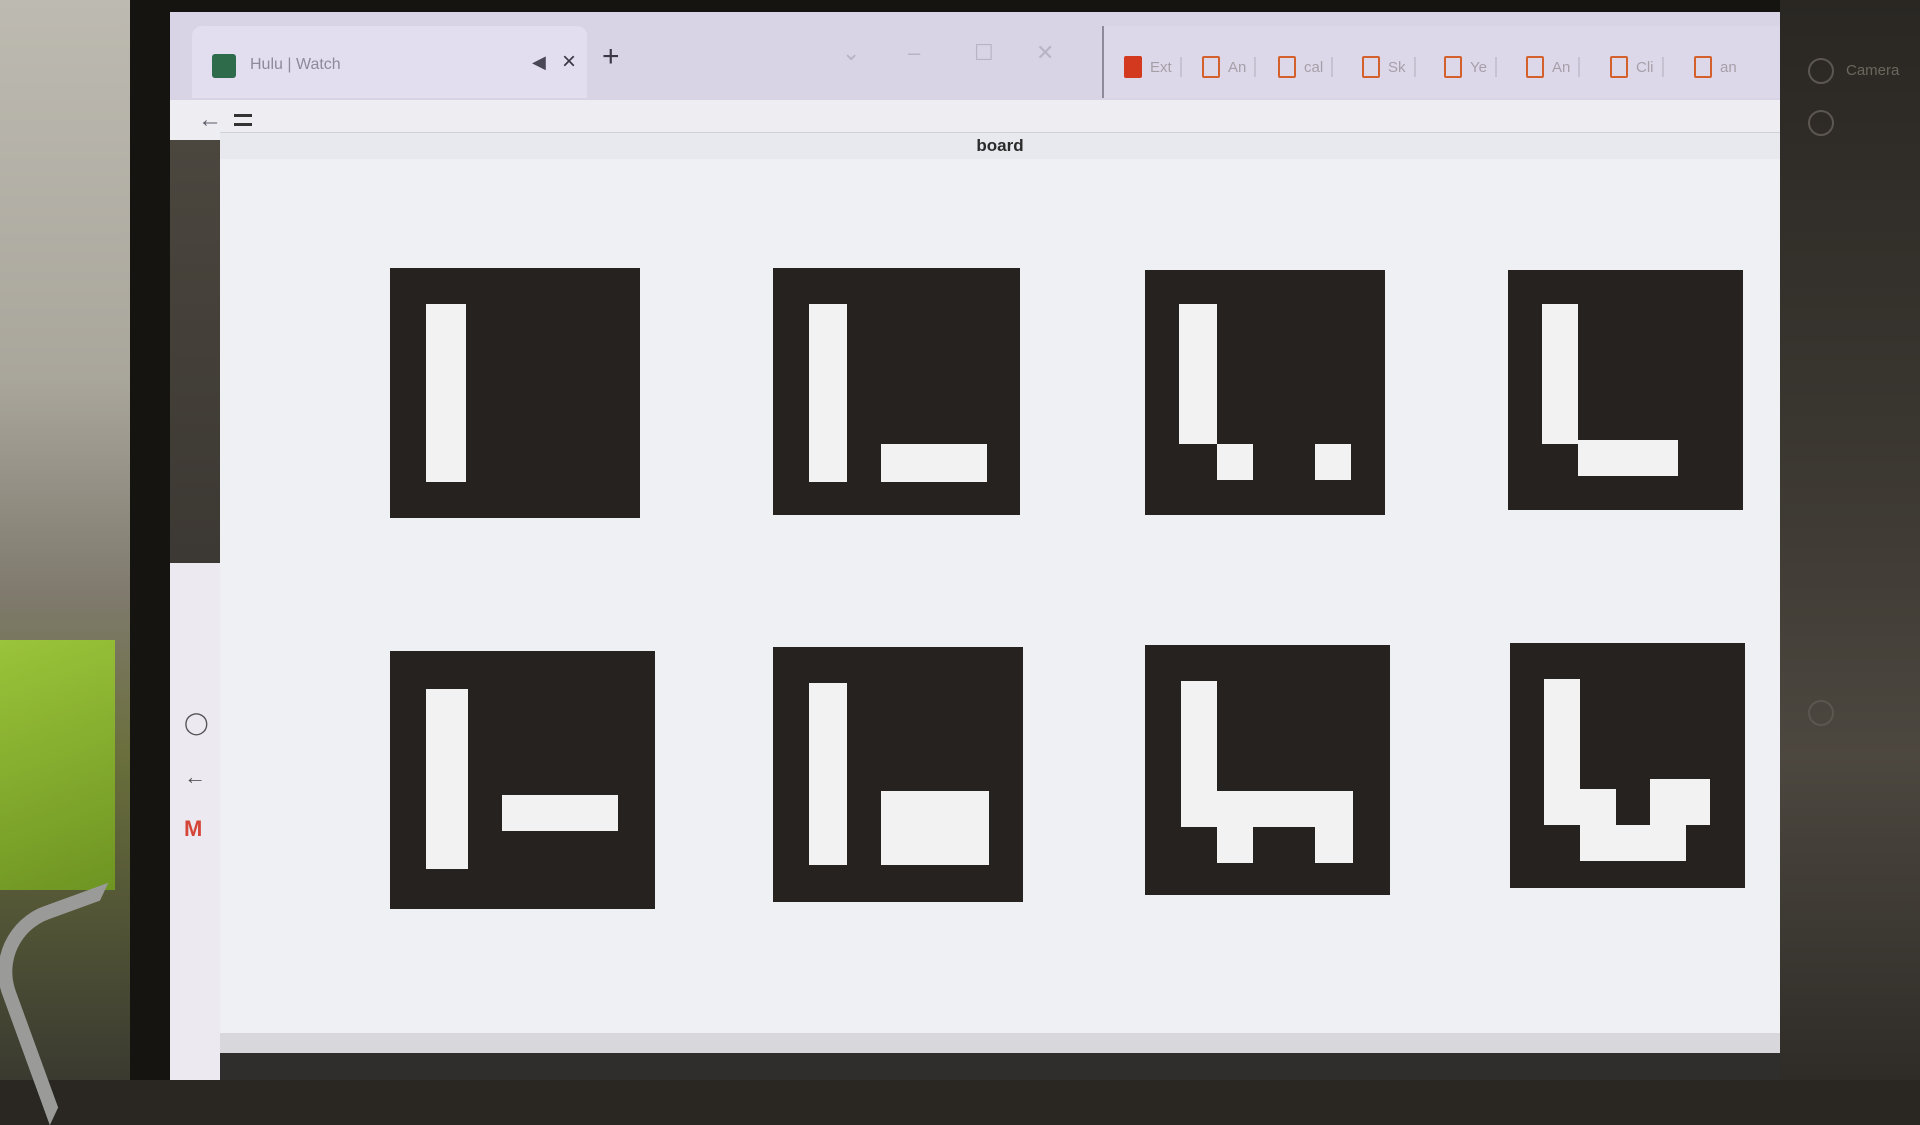 The width and height of the screenshot is (1920, 1125). Describe the element at coordinates (611, 57) in the screenshot. I see `new-tab-button: +` at that location.